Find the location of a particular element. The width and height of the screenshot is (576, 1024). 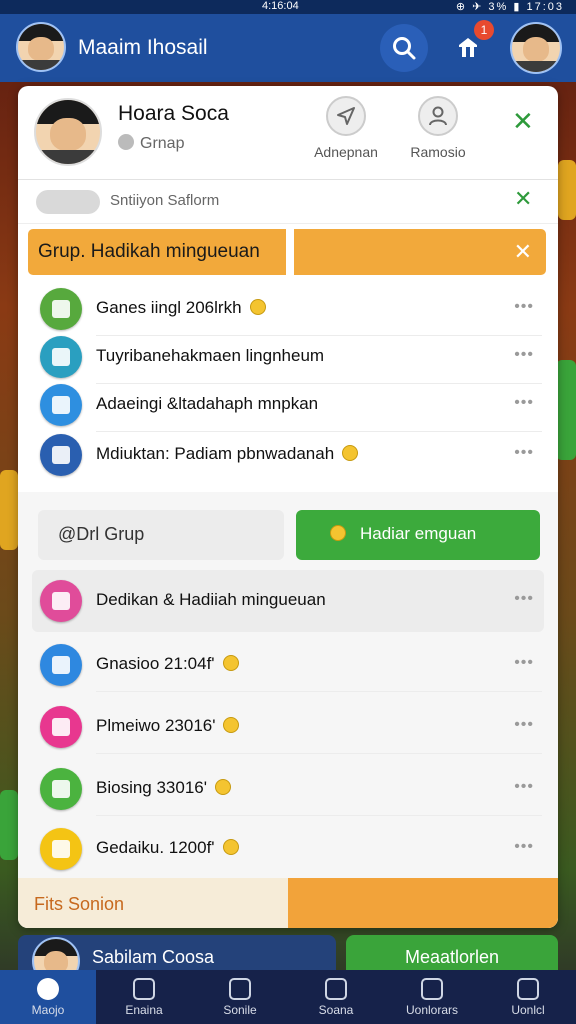

status-icons: ⊕ ✈ 3% ▮ 17:03 is located at coordinates (509, 7).